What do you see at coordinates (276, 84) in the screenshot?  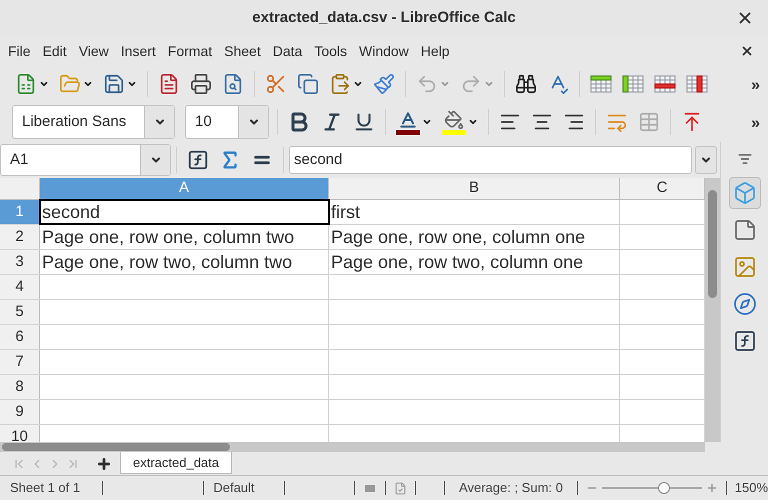 I see `scissors-icon` at bounding box center [276, 84].